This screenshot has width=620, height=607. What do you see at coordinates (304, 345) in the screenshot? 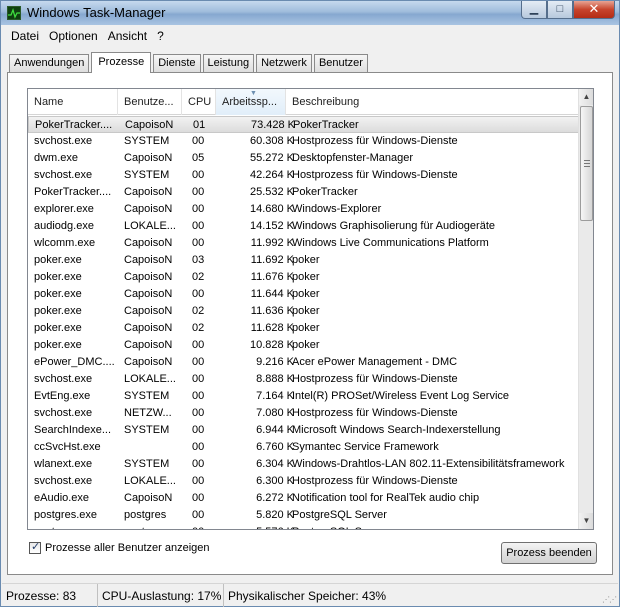
I see `table-row: poker.exe CapoisoN 00 10.828 Kpoker` at bounding box center [304, 345].